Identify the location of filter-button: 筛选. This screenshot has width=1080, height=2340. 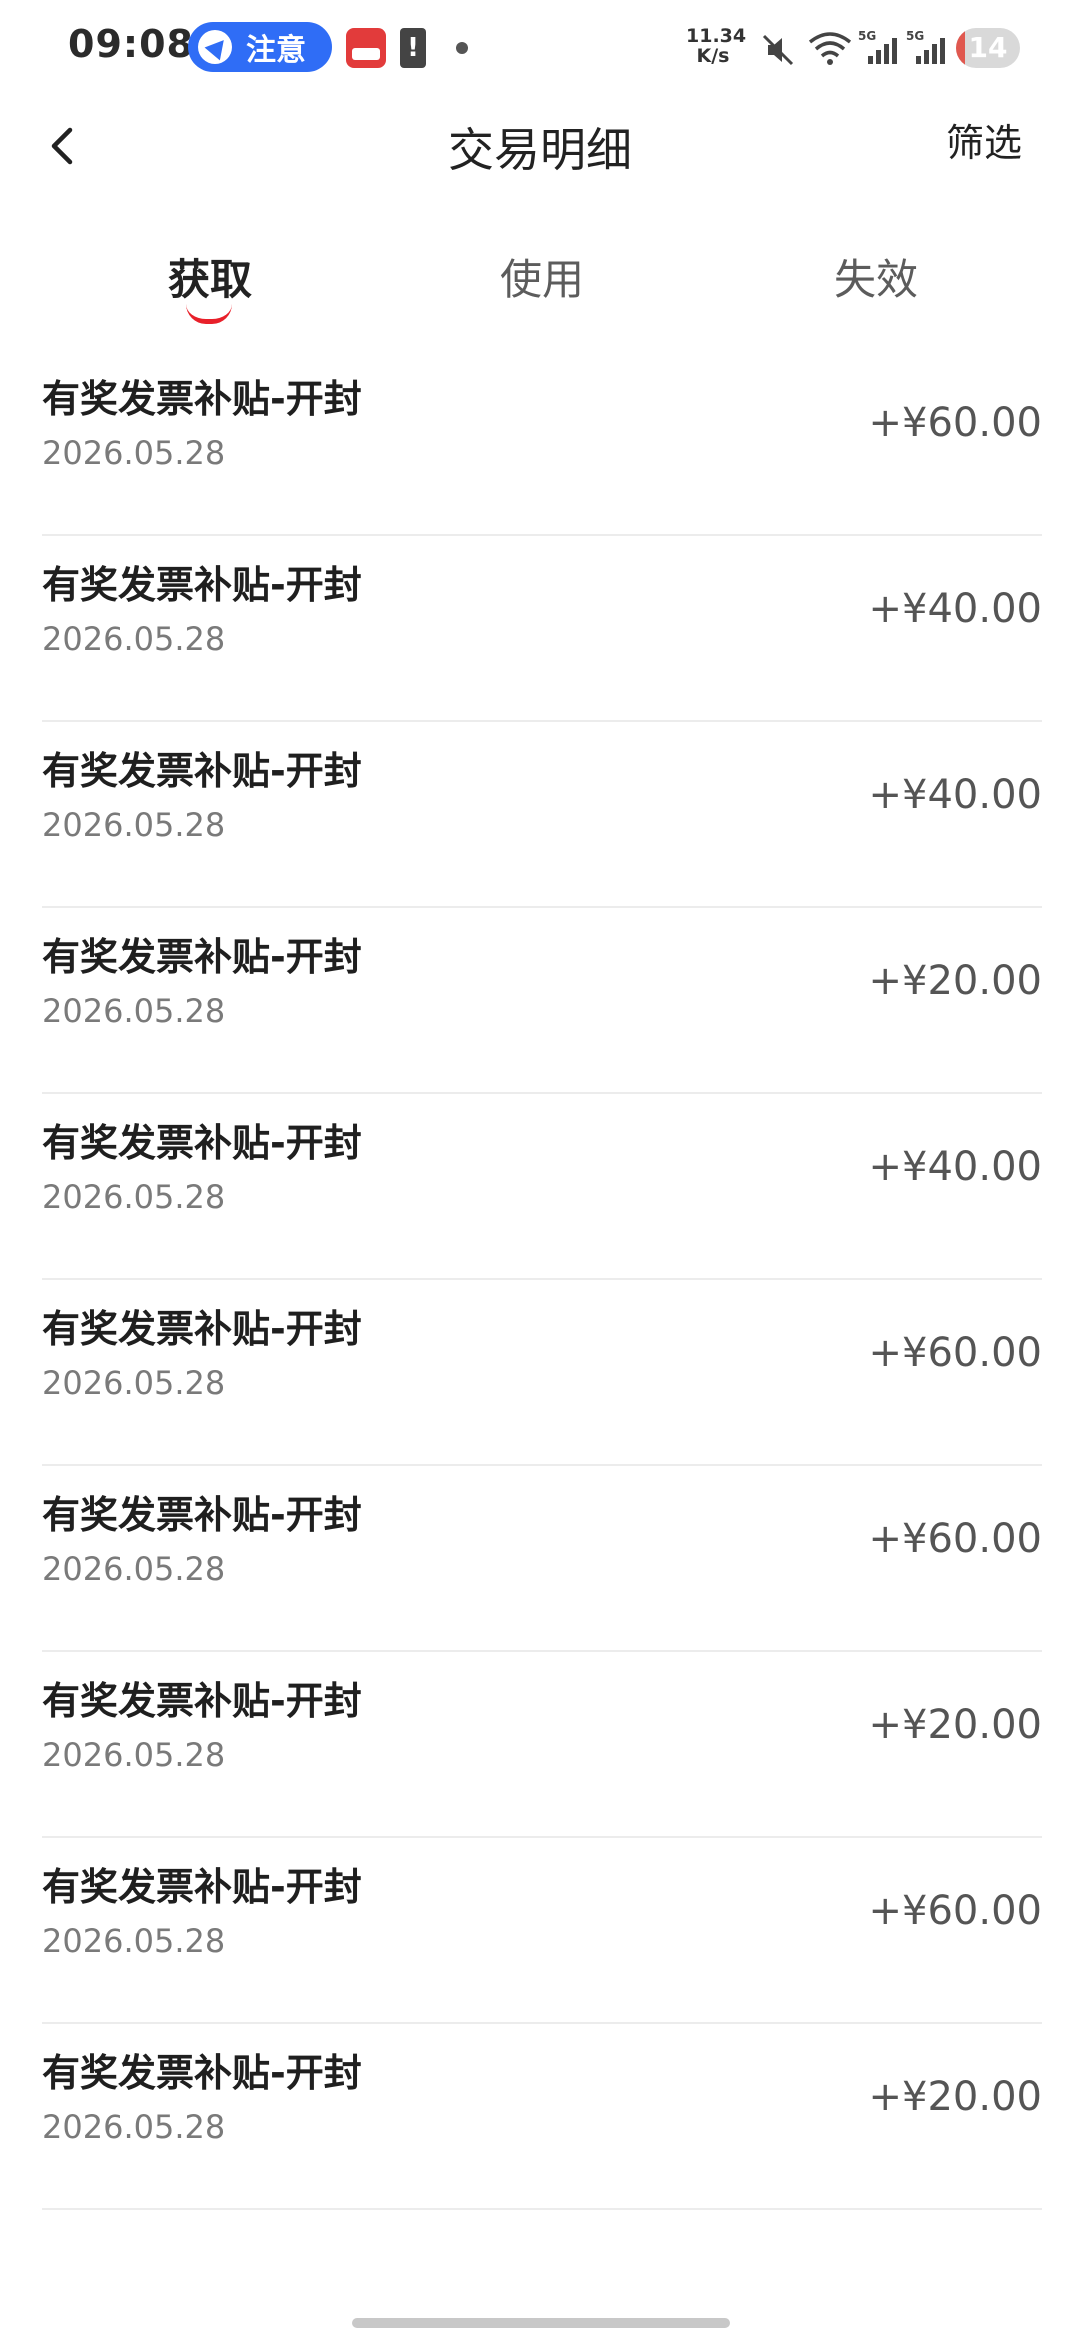
(984, 139).